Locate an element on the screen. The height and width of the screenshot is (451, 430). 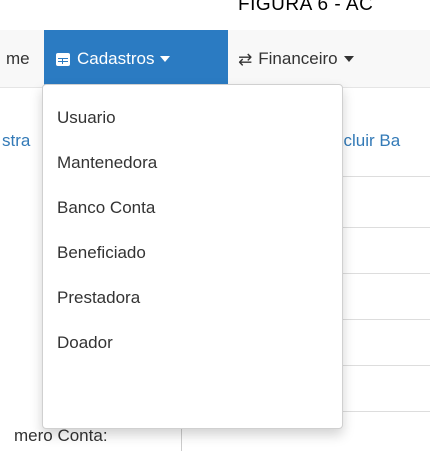
nav-item-previous-label: me is located at coordinates (18, 58).